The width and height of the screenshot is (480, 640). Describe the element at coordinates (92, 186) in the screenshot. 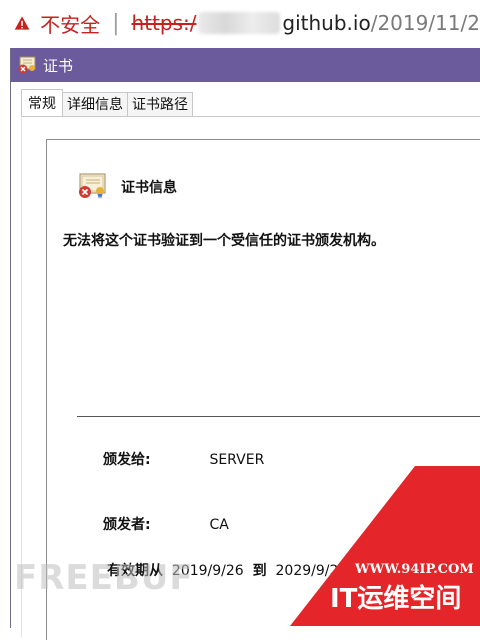

I see `certificate-icon` at that location.